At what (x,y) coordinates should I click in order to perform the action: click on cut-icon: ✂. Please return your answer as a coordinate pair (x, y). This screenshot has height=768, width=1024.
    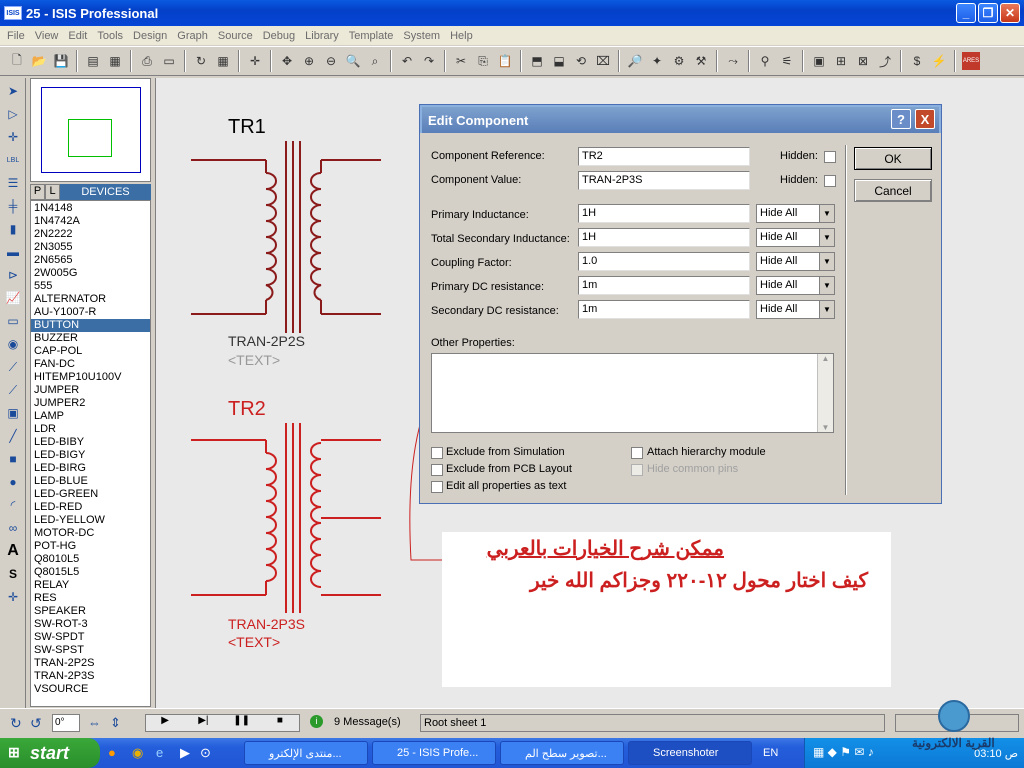
    Looking at the image, I should click on (461, 61).